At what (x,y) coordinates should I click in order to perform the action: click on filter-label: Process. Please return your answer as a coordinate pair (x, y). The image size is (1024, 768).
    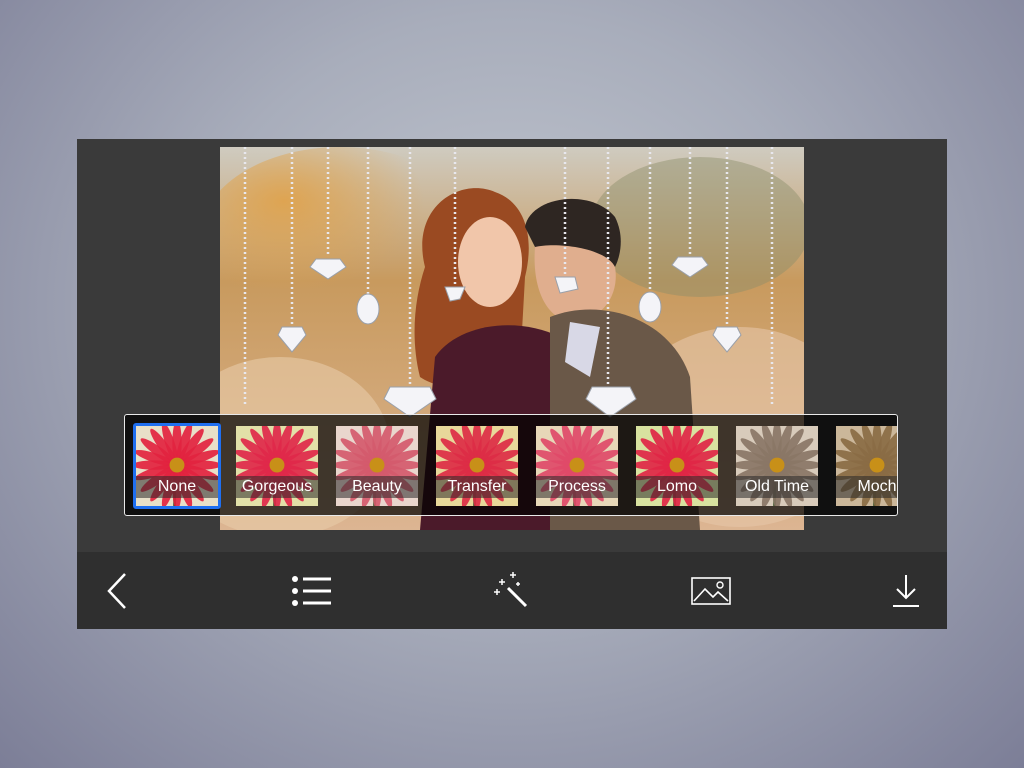
    Looking at the image, I should click on (577, 487).